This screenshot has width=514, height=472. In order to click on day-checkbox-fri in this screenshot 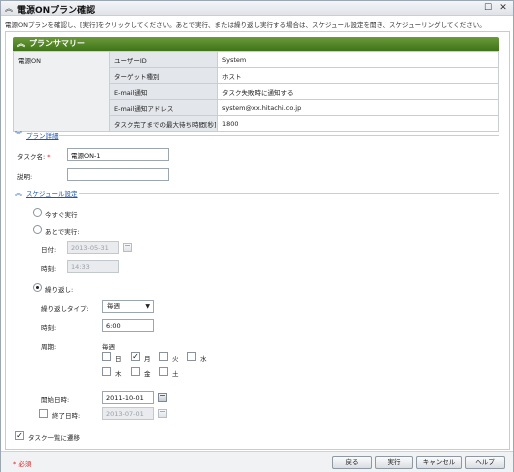, I will do `click(135, 371)`.